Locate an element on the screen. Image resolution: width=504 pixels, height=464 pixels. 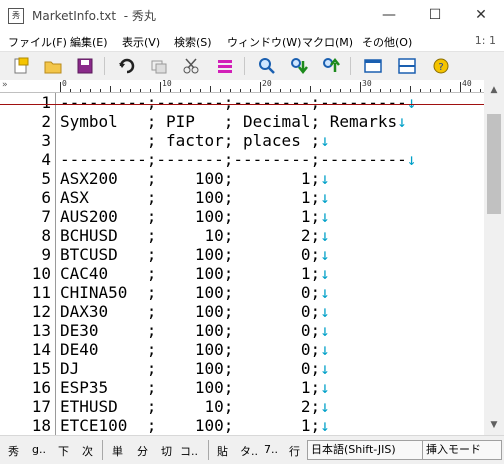
menu-window: ウィンドウ(W) is located at coordinates (264, 42).